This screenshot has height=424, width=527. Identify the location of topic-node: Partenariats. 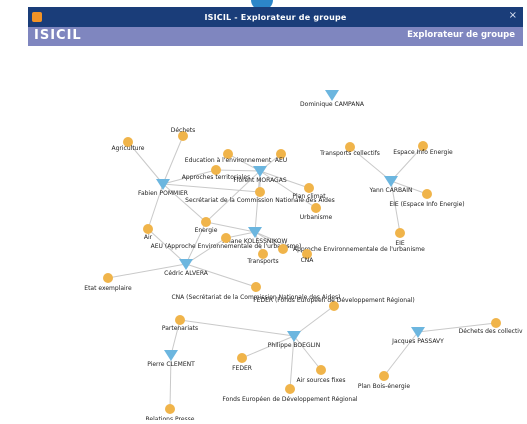
(180, 323).